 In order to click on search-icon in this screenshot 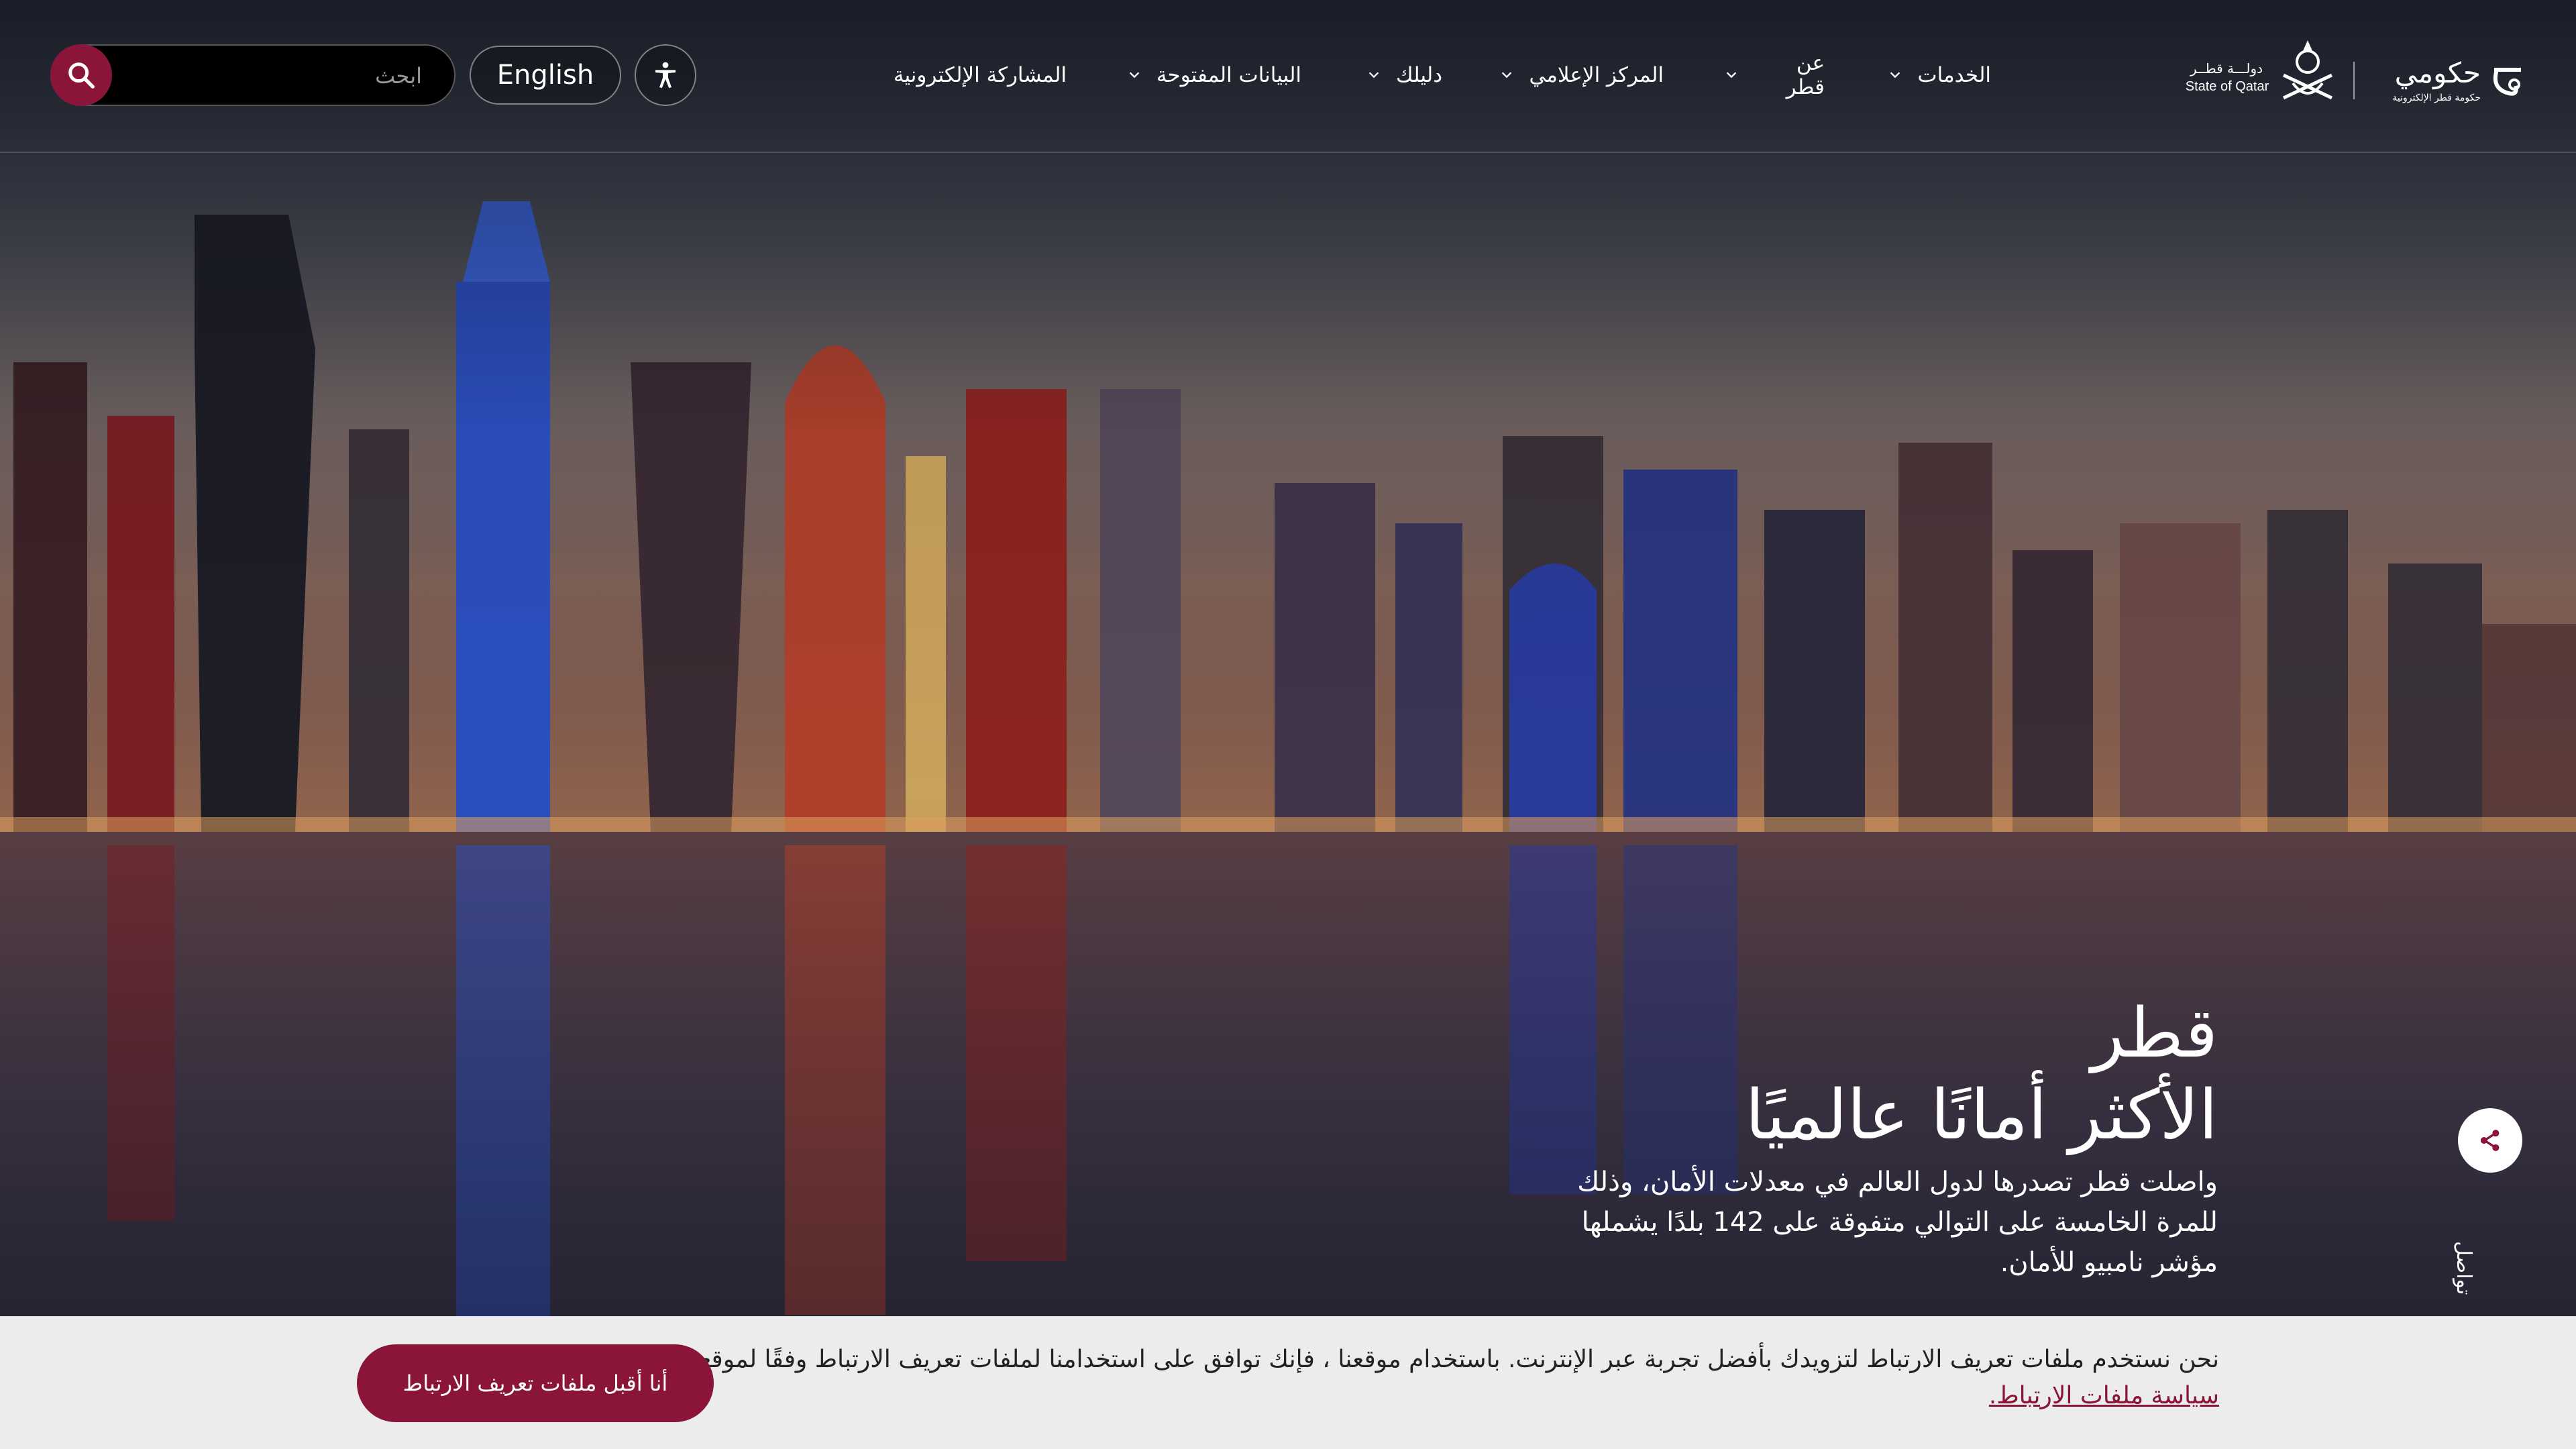, I will do `click(81, 75)`.